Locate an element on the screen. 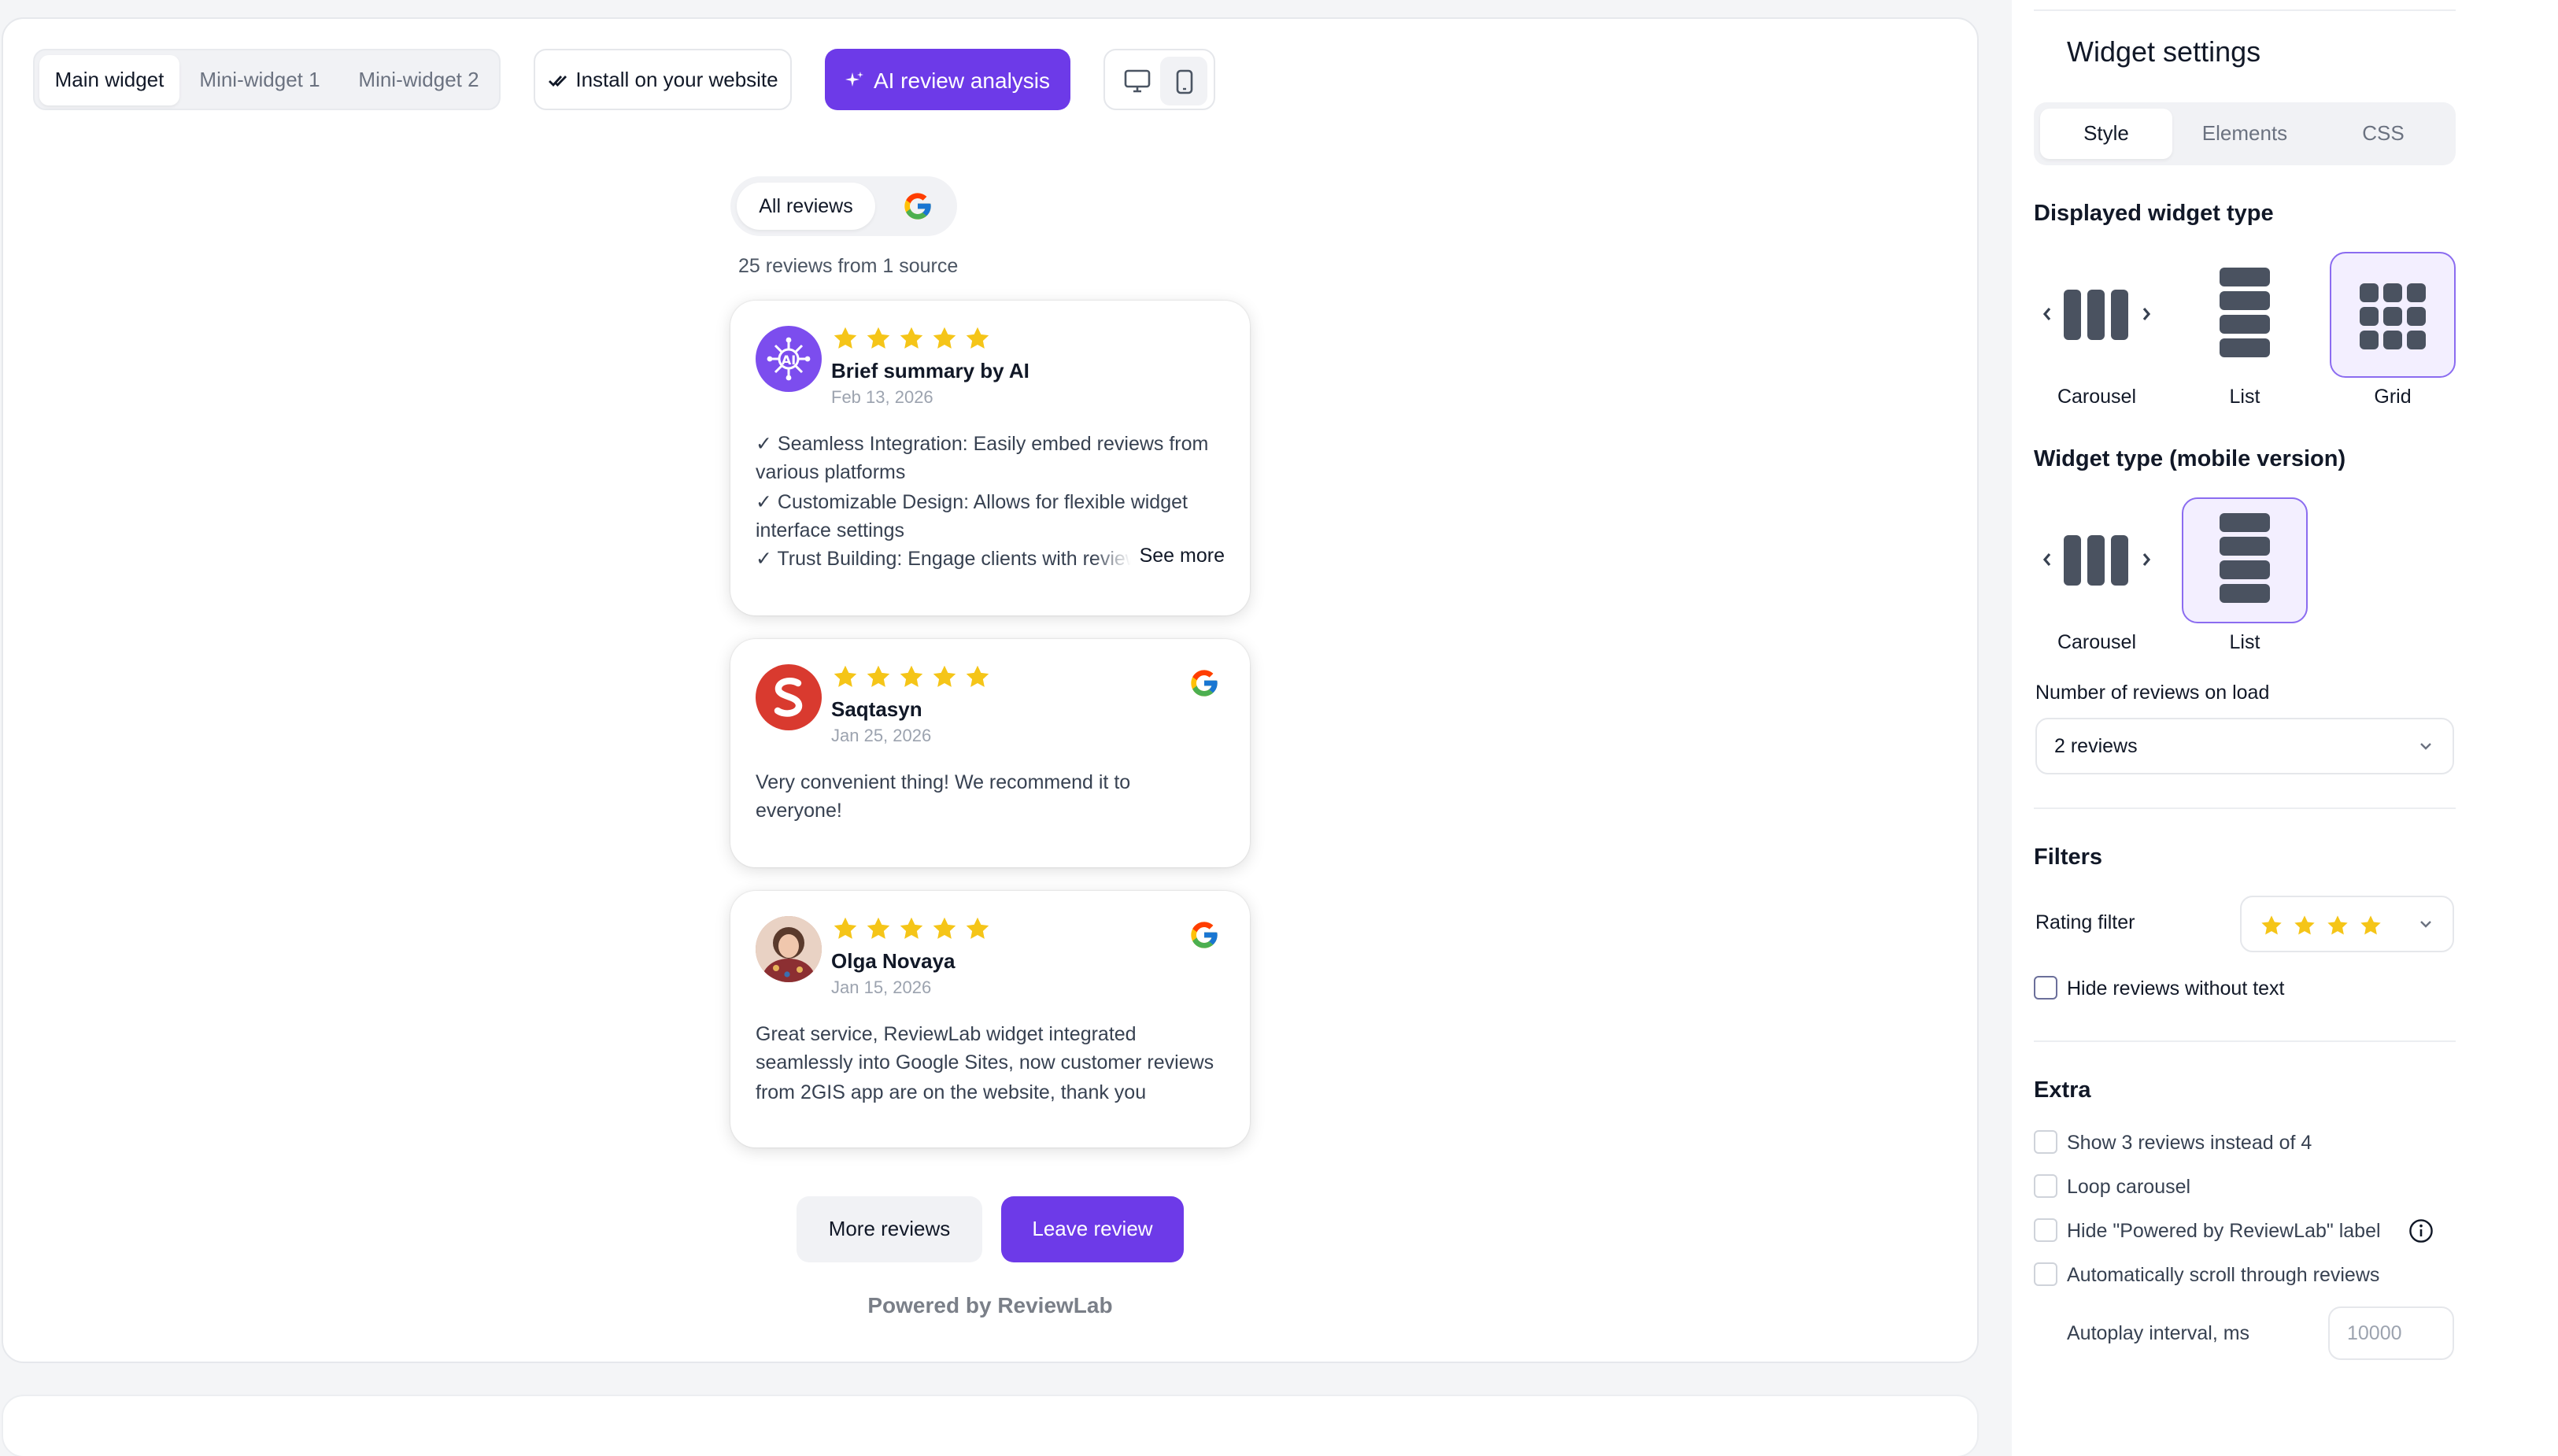 The height and width of the screenshot is (1456, 2558). chevron-down-icon is located at coordinates (2425, 924).